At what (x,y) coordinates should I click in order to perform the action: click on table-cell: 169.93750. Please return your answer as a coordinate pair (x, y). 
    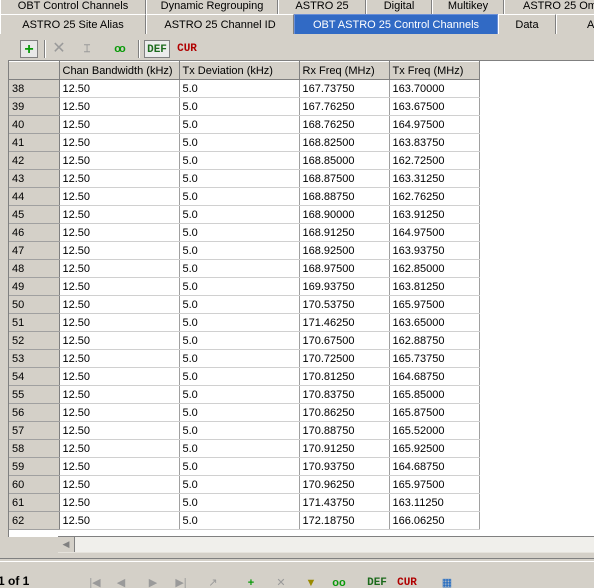
    Looking at the image, I should click on (344, 286).